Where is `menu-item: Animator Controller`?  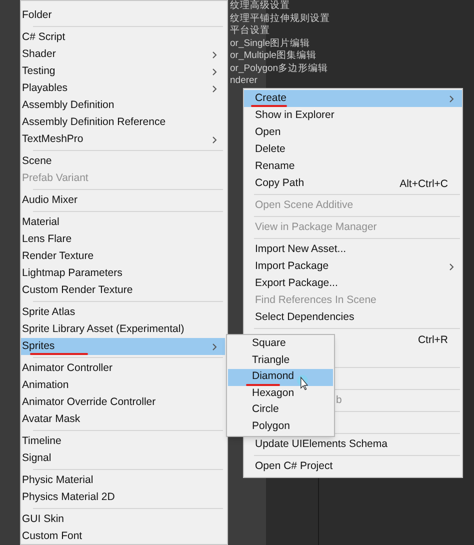
menu-item: Animator Controller is located at coordinates (123, 368).